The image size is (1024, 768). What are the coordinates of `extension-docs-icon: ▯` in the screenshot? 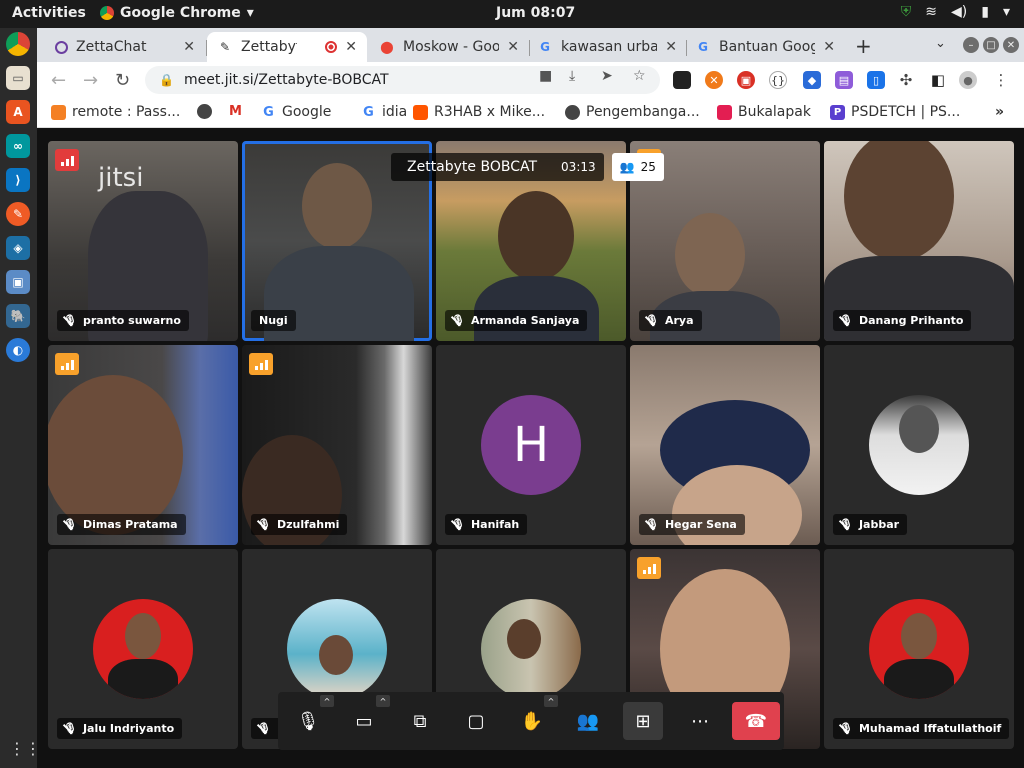 It's located at (876, 80).